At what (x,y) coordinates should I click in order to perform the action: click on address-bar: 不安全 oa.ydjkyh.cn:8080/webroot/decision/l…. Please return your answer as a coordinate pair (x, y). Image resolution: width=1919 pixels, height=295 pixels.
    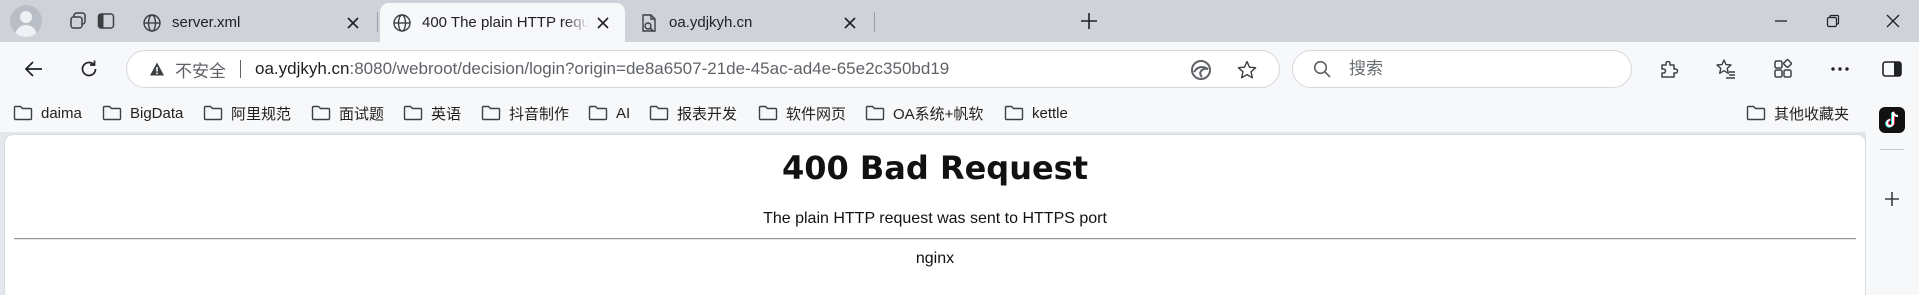
    Looking at the image, I should click on (703, 69).